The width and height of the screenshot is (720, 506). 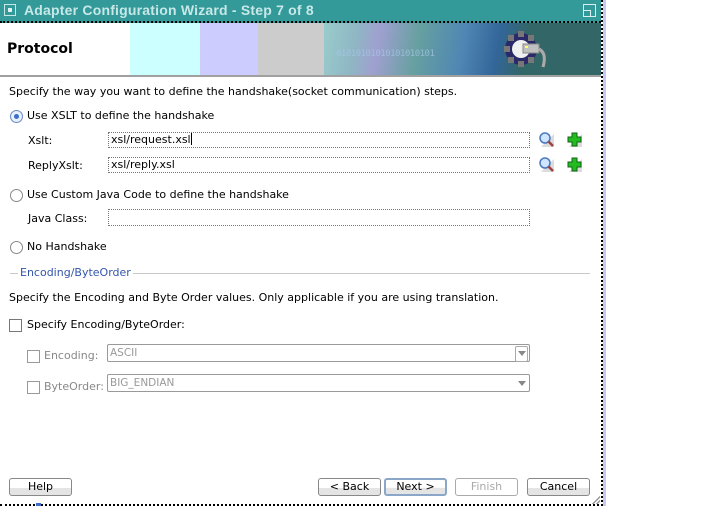 What do you see at coordinates (15, 325) in the screenshot?
I see `specify-encoding-checkbox` at bounding box center [15, 325].